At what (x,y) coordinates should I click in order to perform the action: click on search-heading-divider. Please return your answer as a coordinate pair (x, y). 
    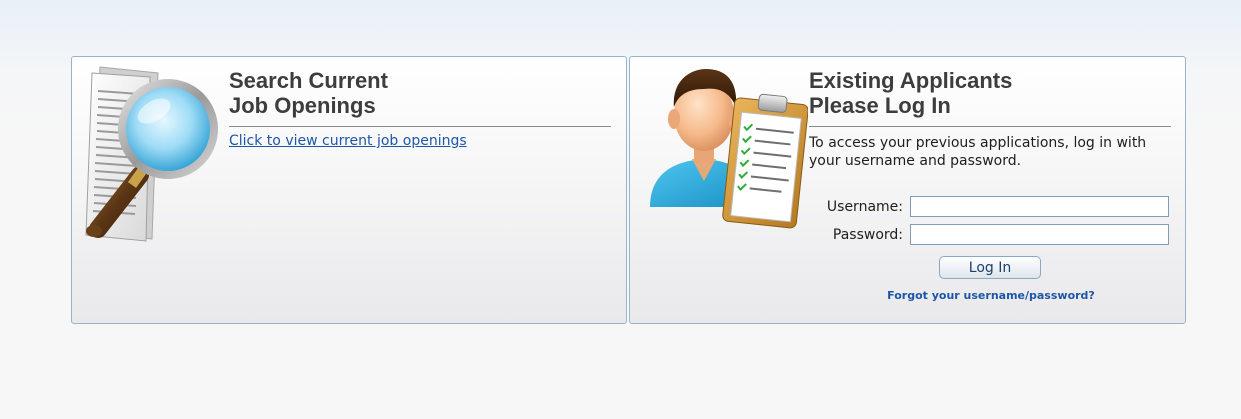
    Looking at the image, I should click on (420, 126).